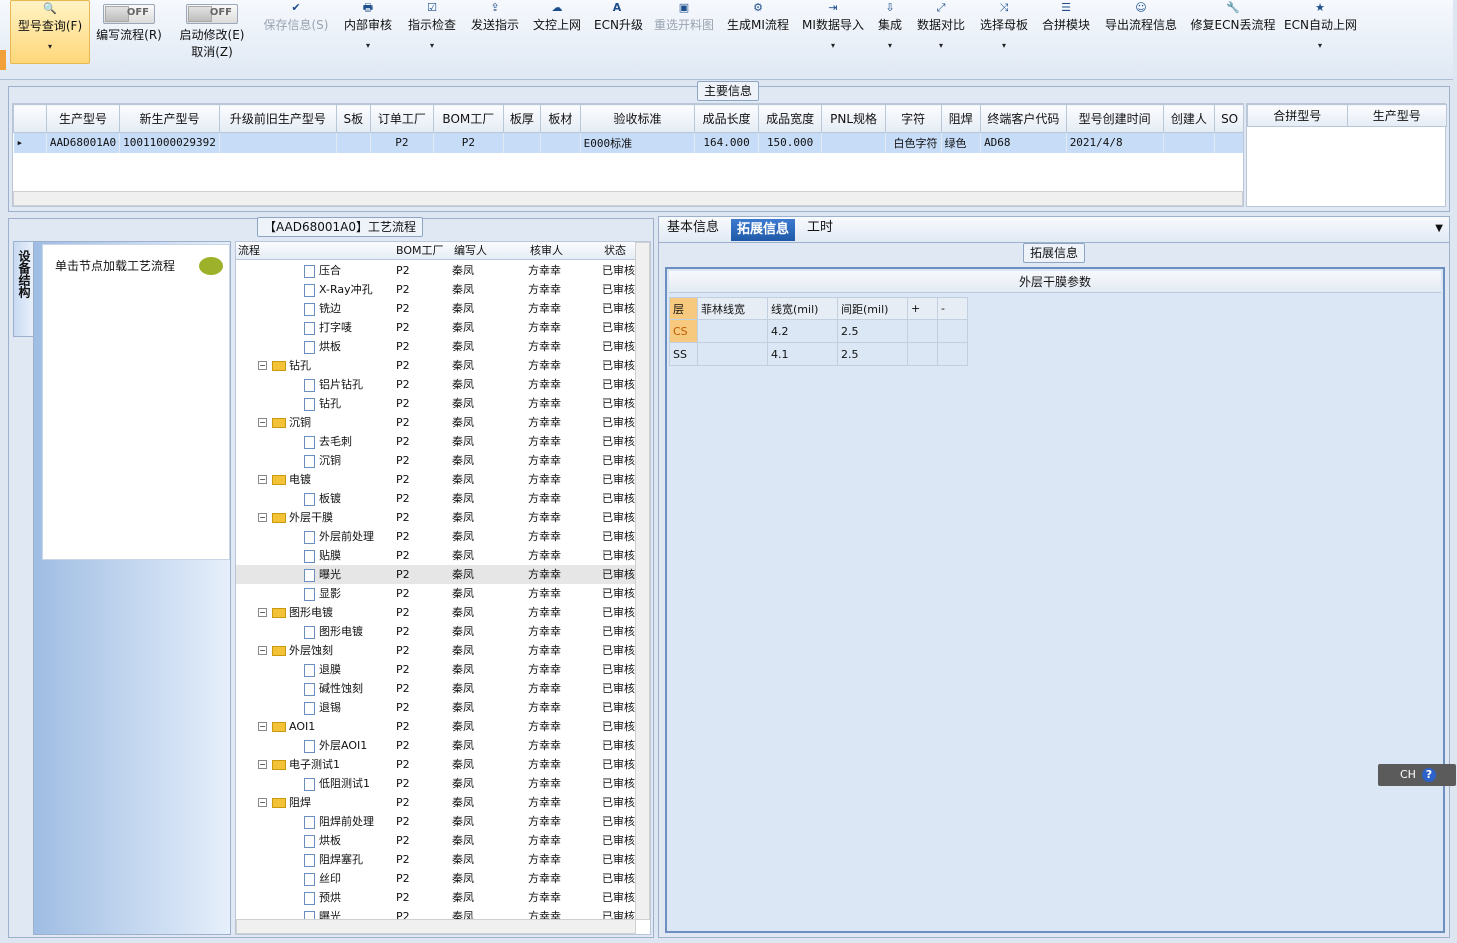  What do you see at coordinates (1429, 775) in the screenshot?
I see `help-icon: ?` at bounding box center [1429, 775].